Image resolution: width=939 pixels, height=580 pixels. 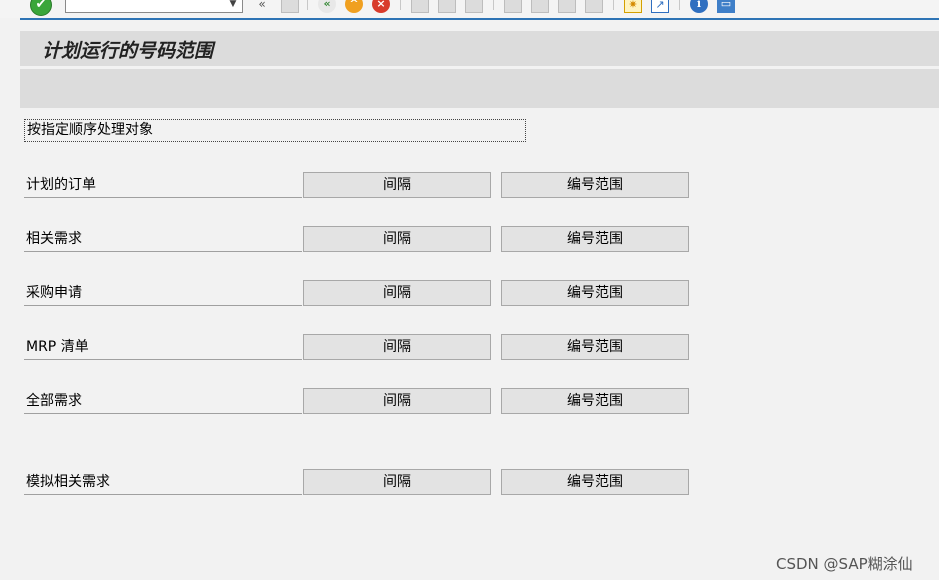 What do you see at coordinates (567, 6) in the screenshot?
I see `next-page-icon` at bounding box center [567, 6].